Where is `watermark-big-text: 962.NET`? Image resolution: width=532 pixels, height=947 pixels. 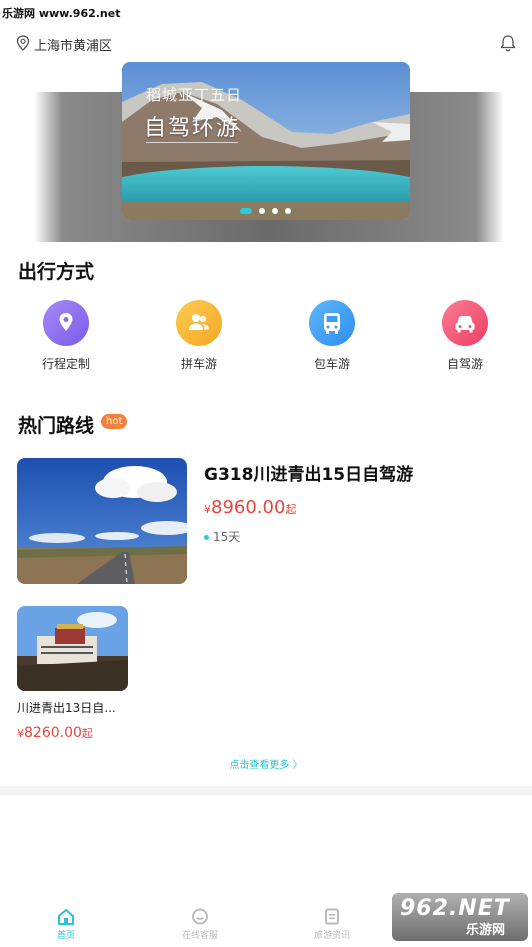
watermark-big-text: 962.NET is located at coordinates (455, 908).